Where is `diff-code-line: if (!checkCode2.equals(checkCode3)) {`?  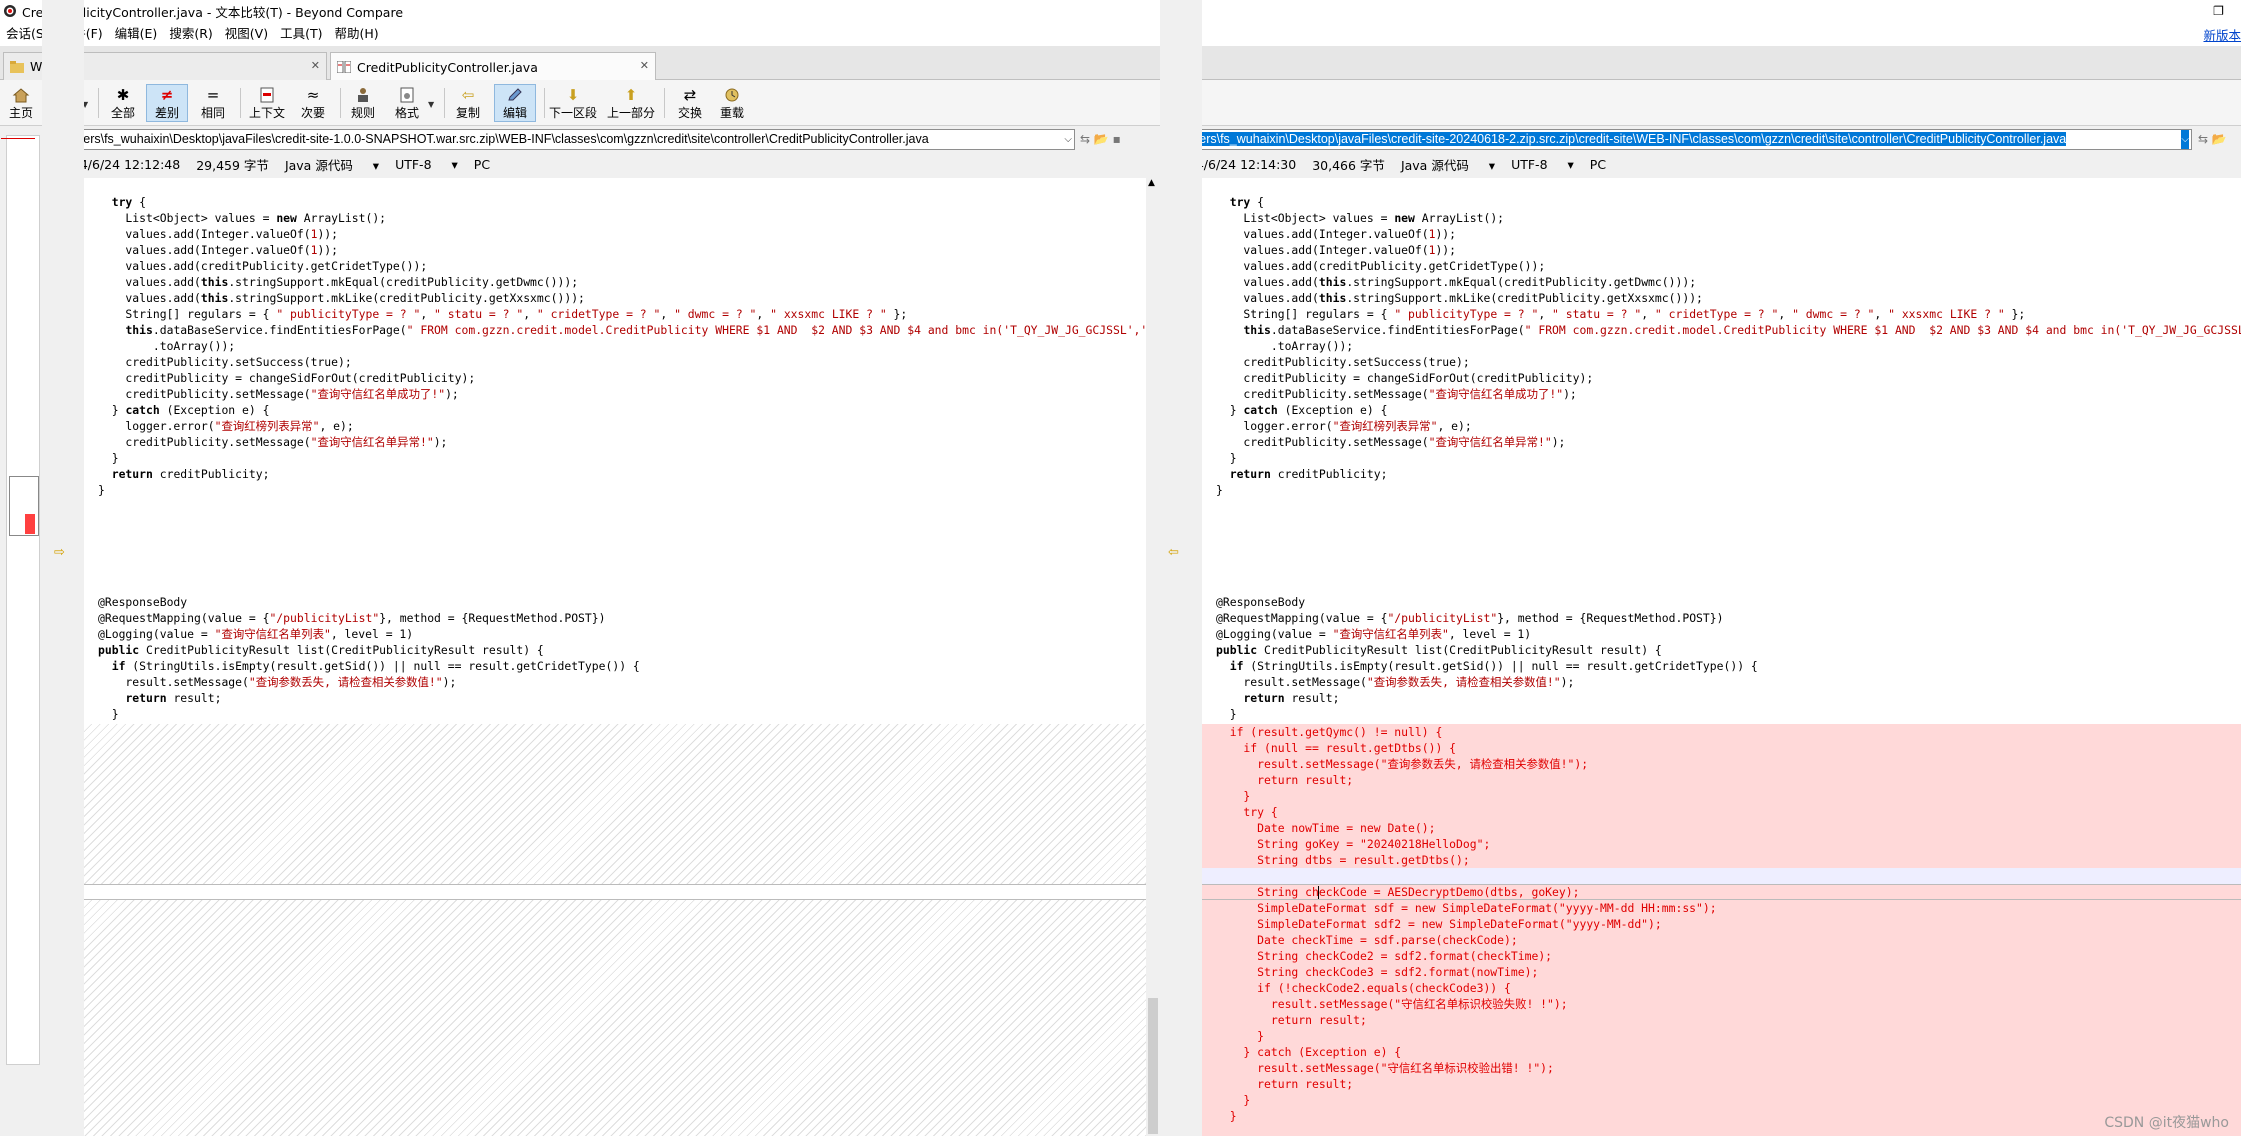
diff-code-line: if (!checkCode2.equals(checkCode3)) { is located at coordinates (1363, 988).